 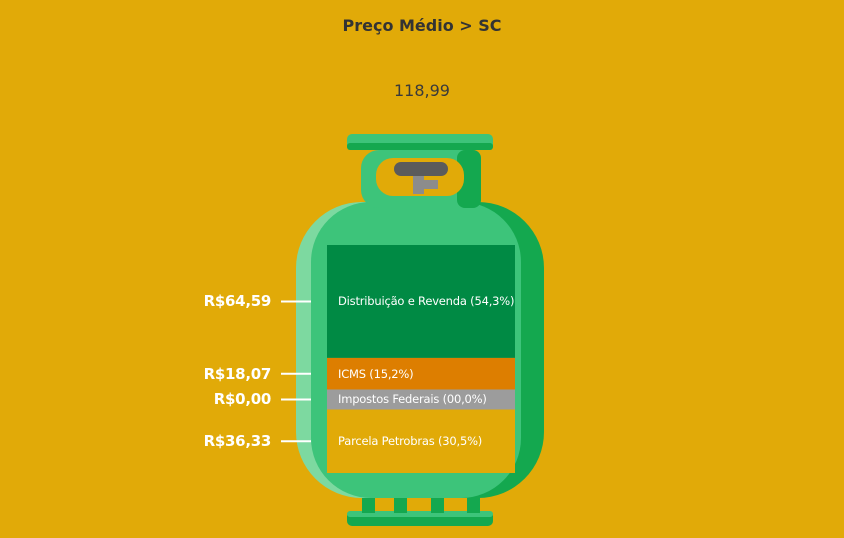 What do you see at coordinates (376, 373) in the screenshot?
I see `segment-label: ICMS (15,2%)` at bounding box center [376, 373].